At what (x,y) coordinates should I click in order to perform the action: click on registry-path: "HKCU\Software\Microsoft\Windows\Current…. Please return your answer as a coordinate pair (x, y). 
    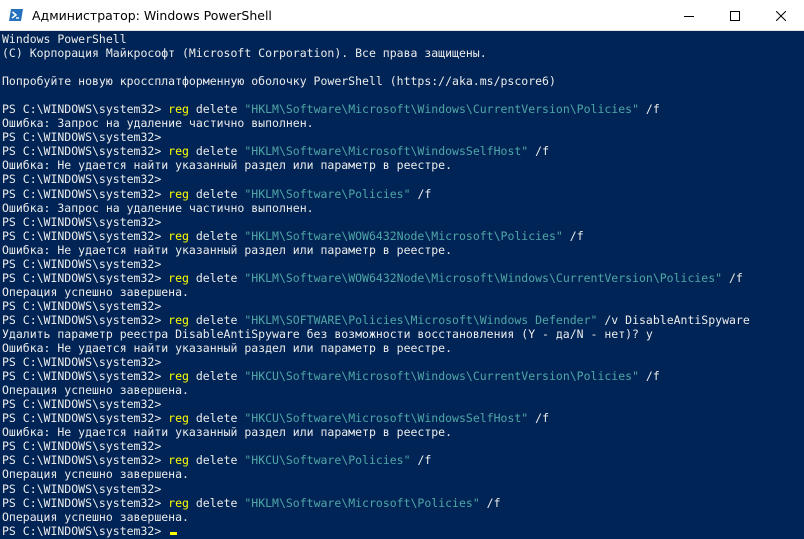
    Looking at the image, I should click on (441, 376).